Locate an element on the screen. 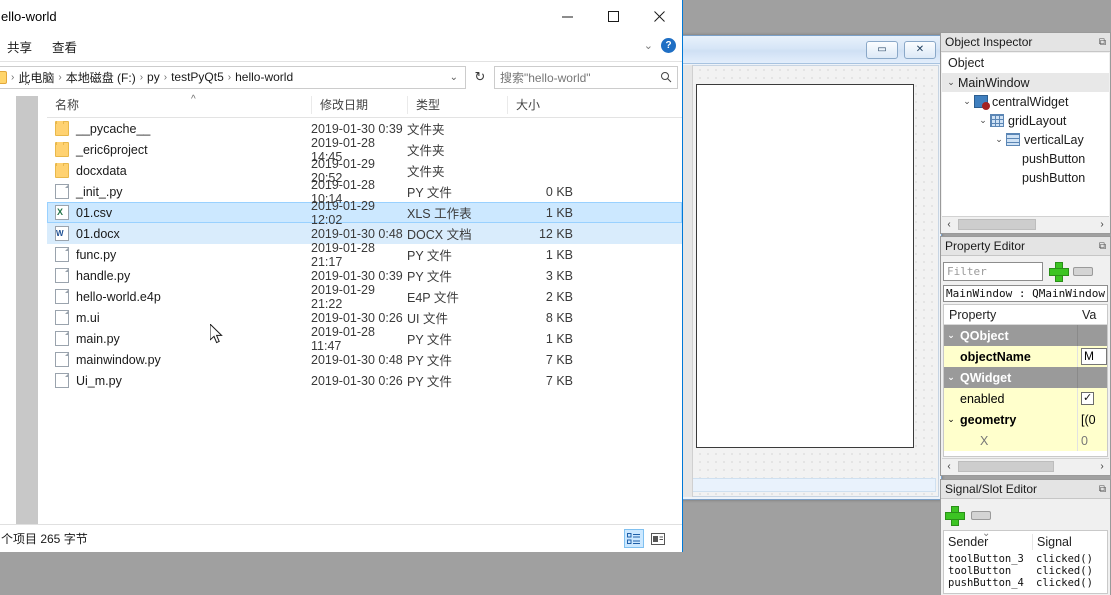 The height and width of the screenshot is (595, 1111). file-row: 01.csv 2019-01-29 12:02 XLS 工作表 1 KB is located at coordinates (364, 213).